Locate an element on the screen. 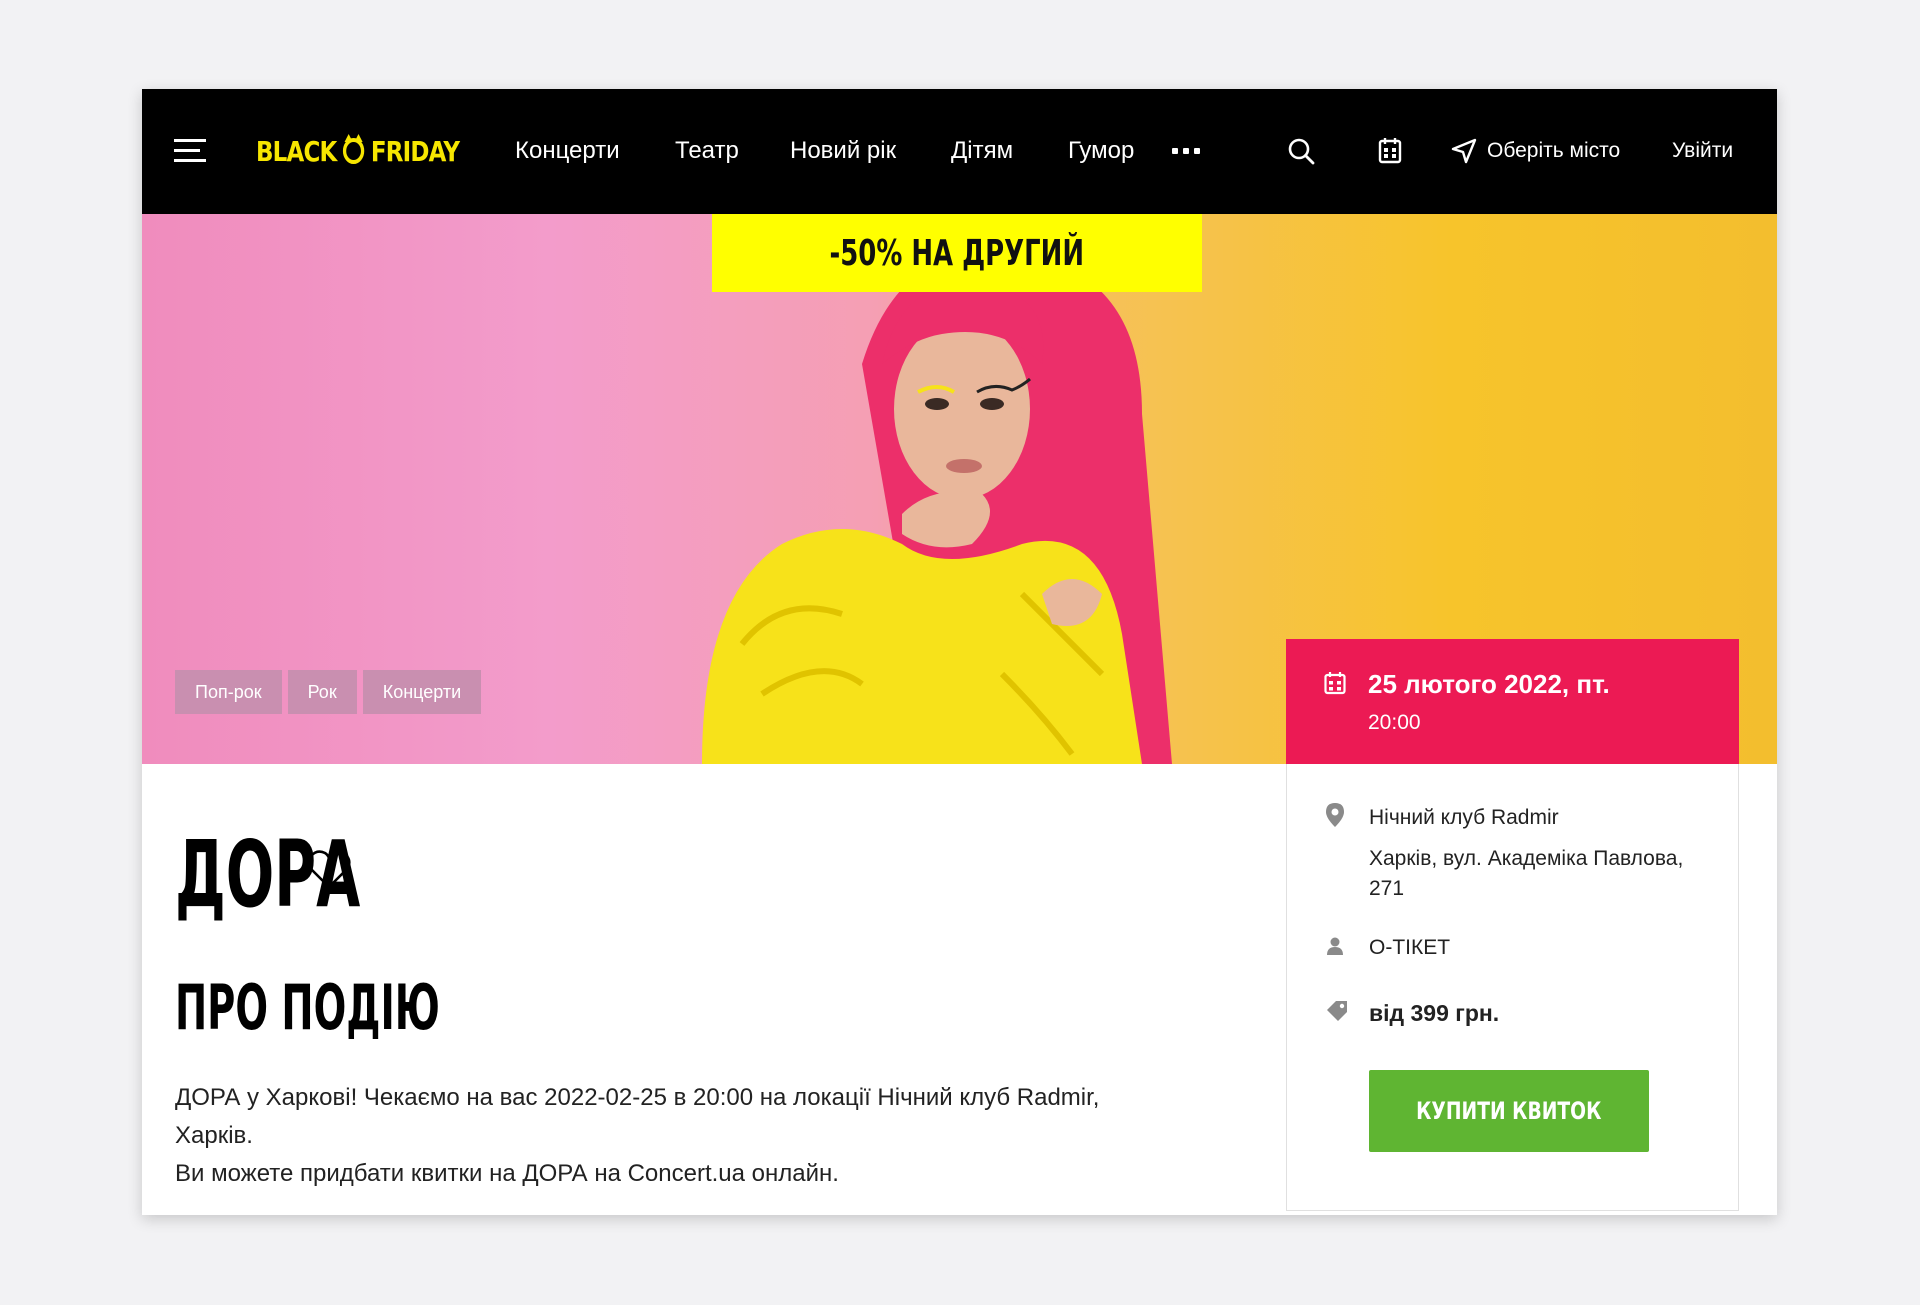 This screenshot has width=1920, height=1305. cat-logo-icon is located at coordinates (354, 149).